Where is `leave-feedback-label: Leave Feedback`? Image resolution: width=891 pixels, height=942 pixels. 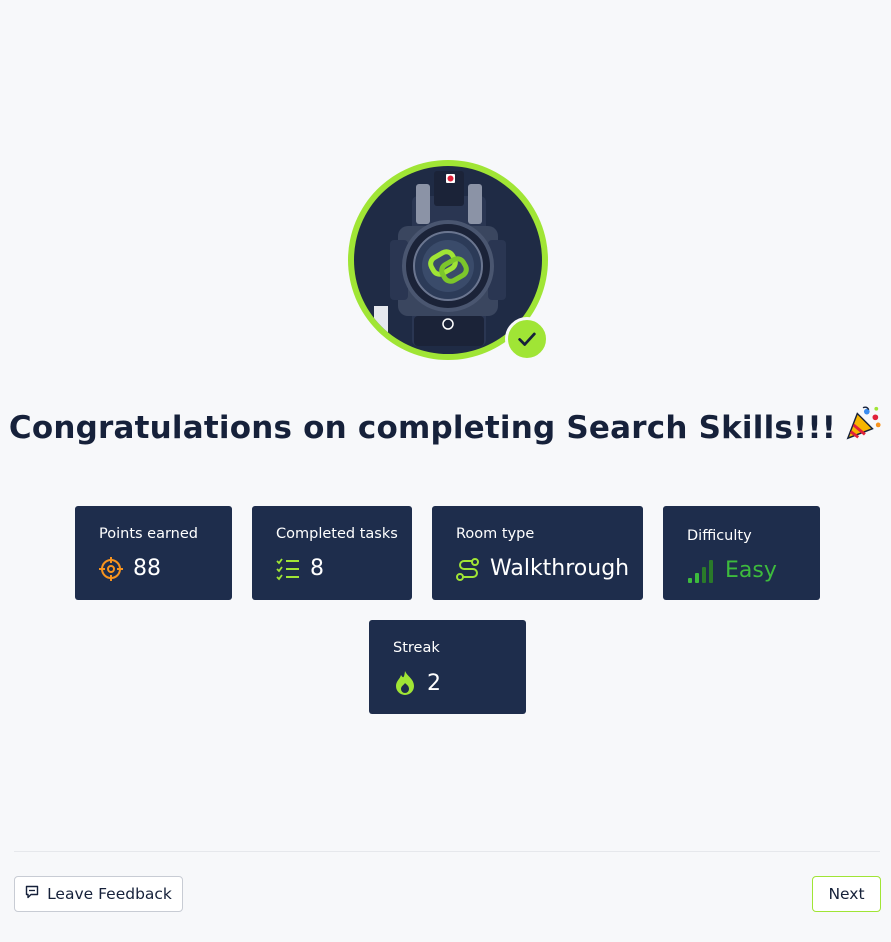 leave-feedback-label: Leave Feedback is located at coordinates (109, 894).